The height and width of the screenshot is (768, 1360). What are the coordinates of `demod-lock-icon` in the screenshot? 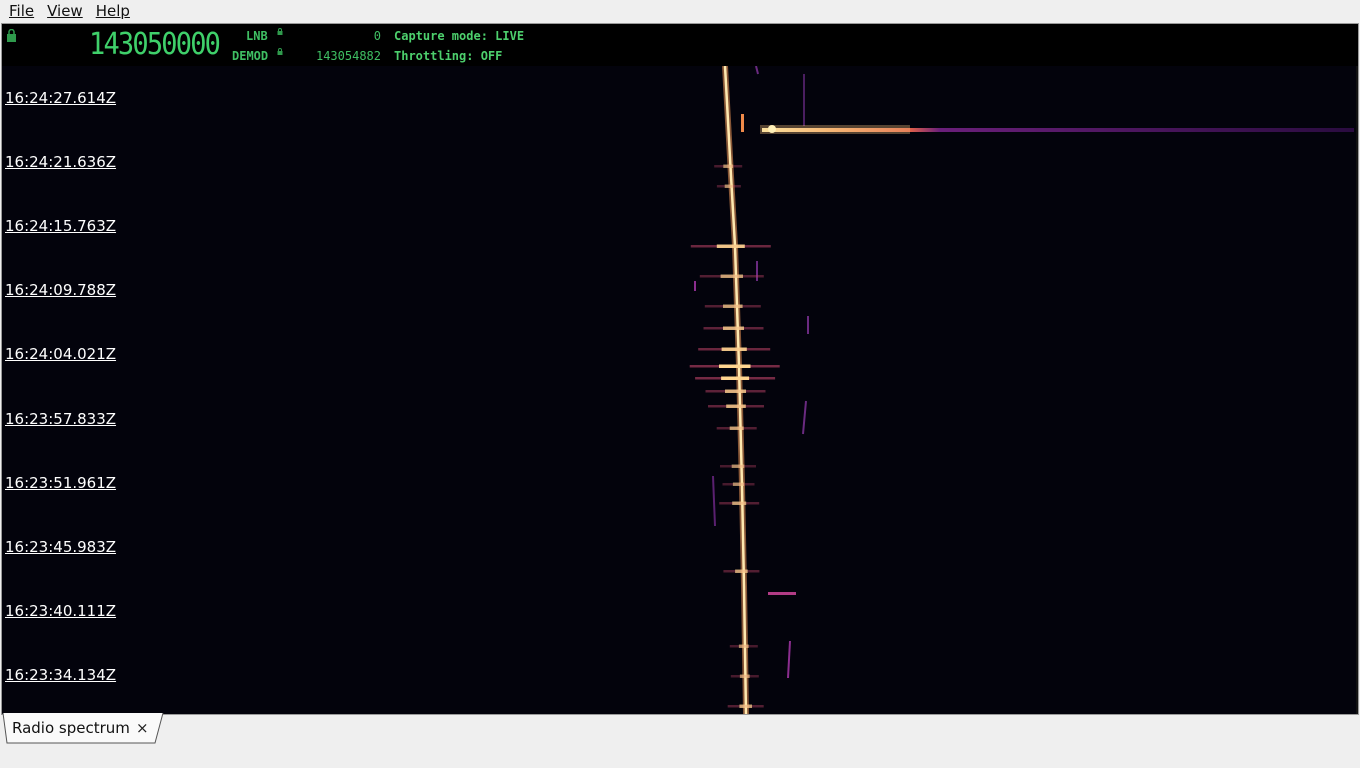 It's located at (280, 51).